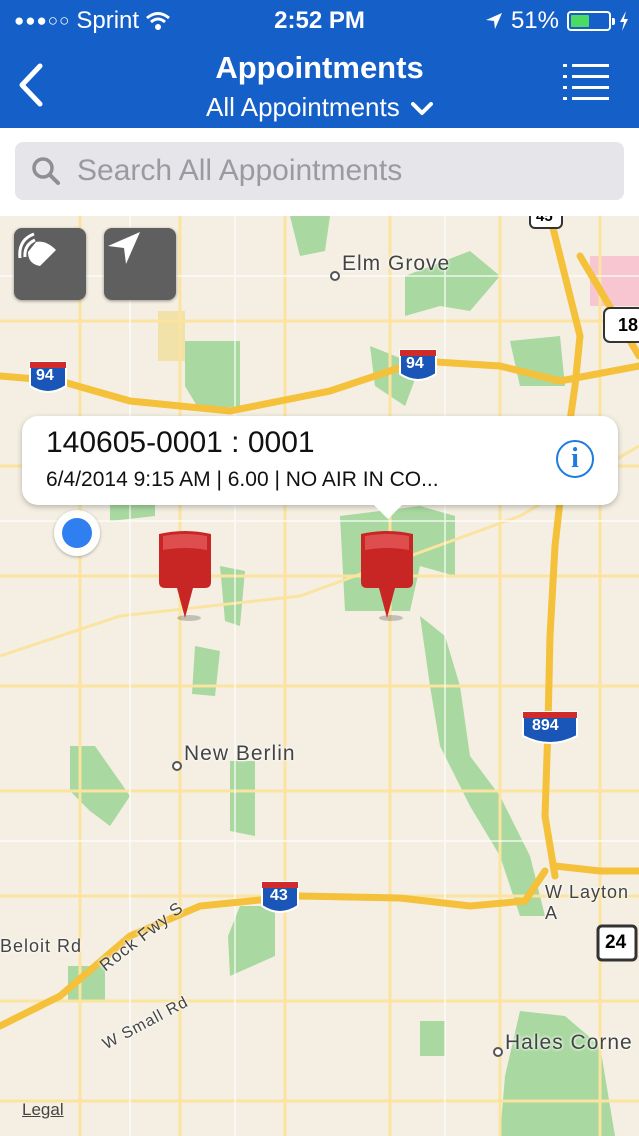  Describe the element at coordinates (421, 109) in the screenshot. I see `chevron-down-icon` at that location.